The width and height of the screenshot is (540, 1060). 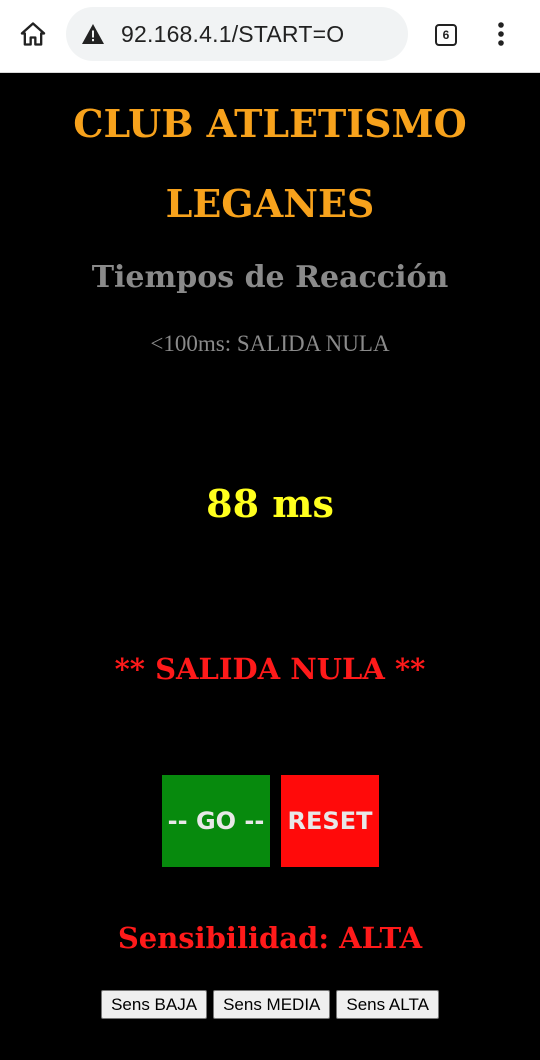 What do you see at coordinates (270, 343) in the screenshot?
I see `null-start-rule: <100ms: SALIDA NULA` at bounding box center [270, 343].